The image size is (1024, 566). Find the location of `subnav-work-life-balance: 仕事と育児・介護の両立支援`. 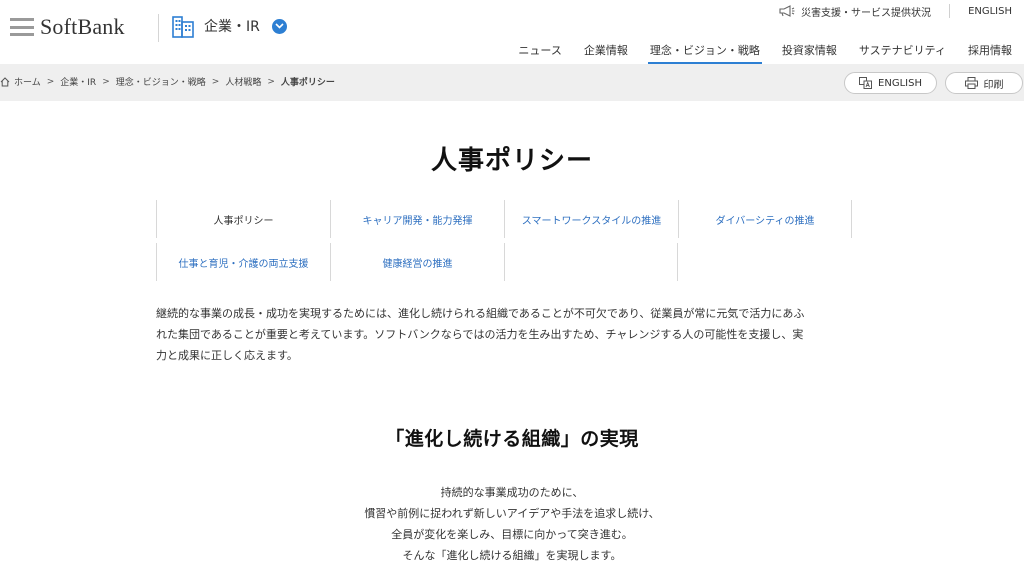

subnav-work-life-balance: 仕事と育児・介護の両立支援 is located at coordinates (243, 262).